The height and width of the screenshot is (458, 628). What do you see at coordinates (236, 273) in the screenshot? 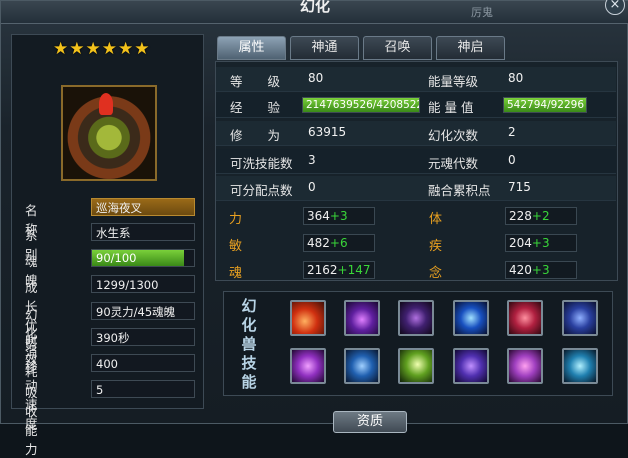
I see `attr-label-soul: 魂` at bounding box center [236, 273].